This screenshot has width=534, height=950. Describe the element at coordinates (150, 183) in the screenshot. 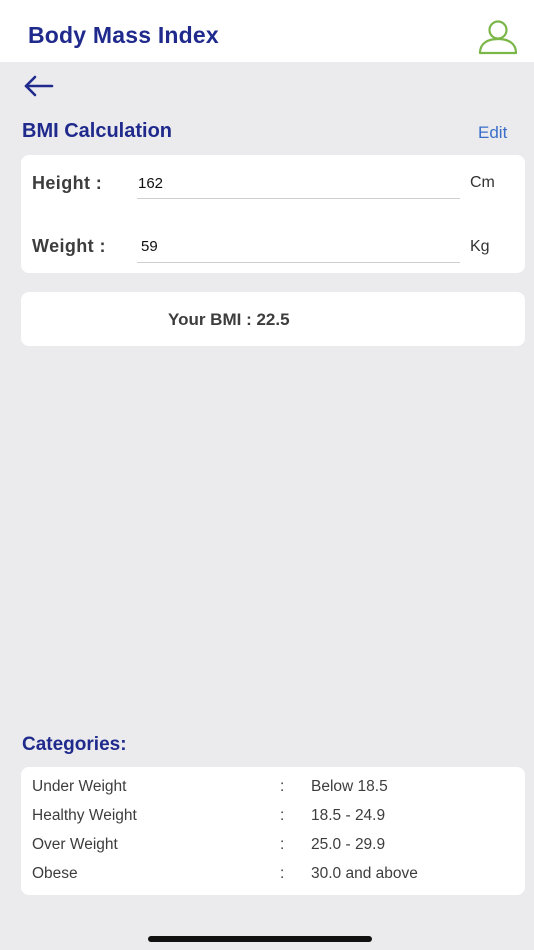

I see `height-input: 162` at that location.